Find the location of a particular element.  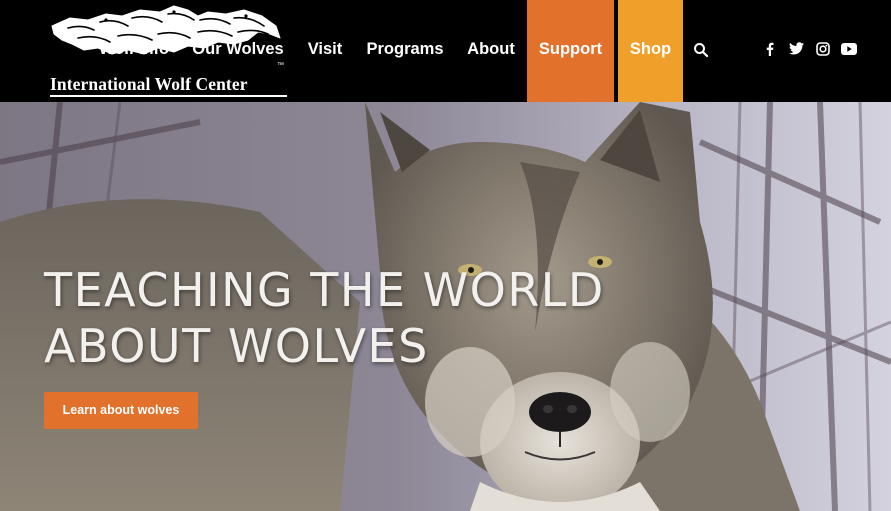

nav-wolf-info: Wolf Info is located at coordinates (134, 51).